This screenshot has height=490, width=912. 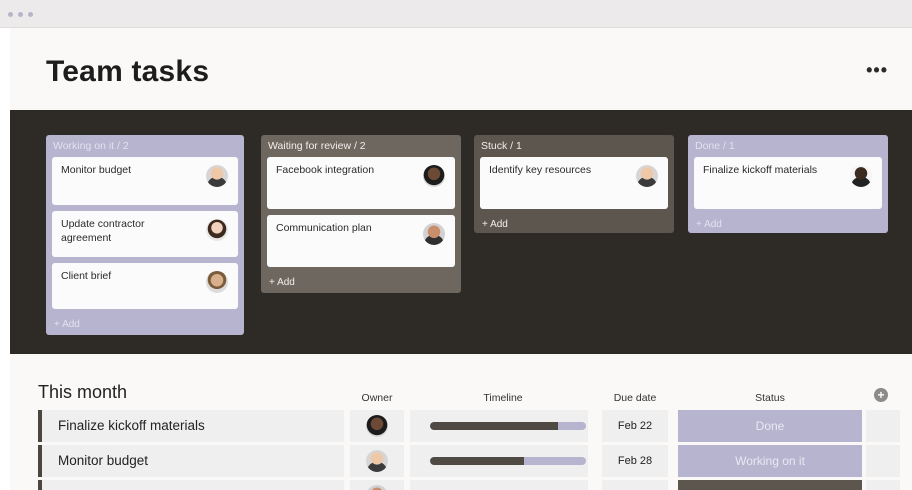 What do you see at coordinates (635, 426) in the screenshot?
I see `due-date-cell: Feb 22` at bounding box center [635, 426].